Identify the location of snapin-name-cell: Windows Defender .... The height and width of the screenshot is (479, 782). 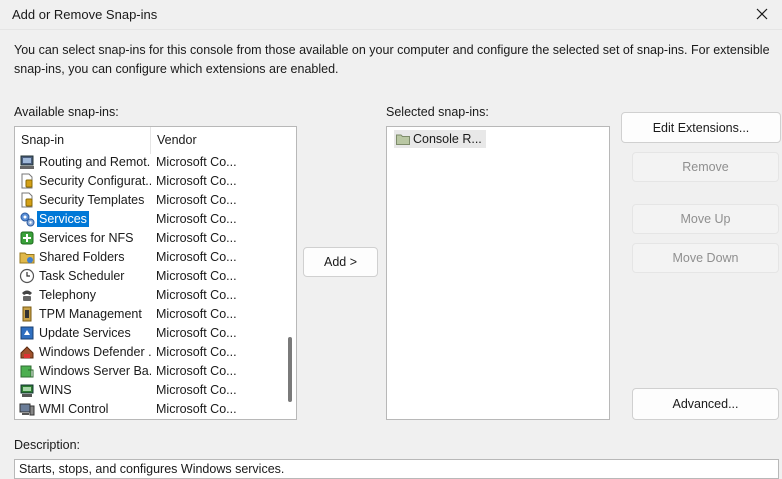
(83, 352).